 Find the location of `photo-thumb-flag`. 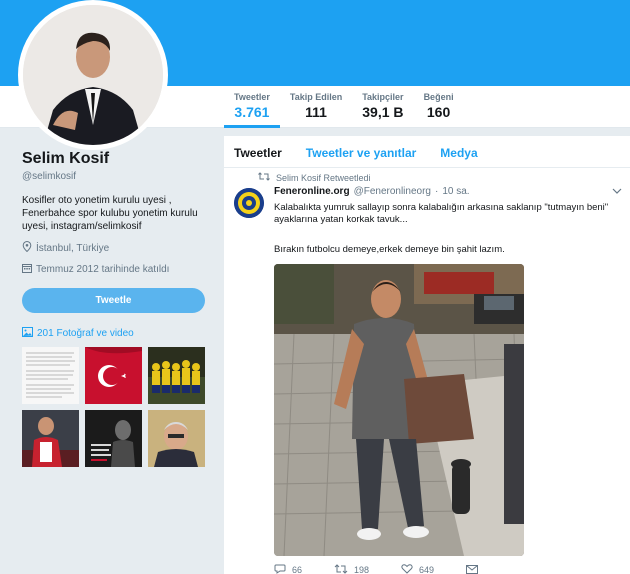

photo-thumb-flag is located at coordinates (113, 375).